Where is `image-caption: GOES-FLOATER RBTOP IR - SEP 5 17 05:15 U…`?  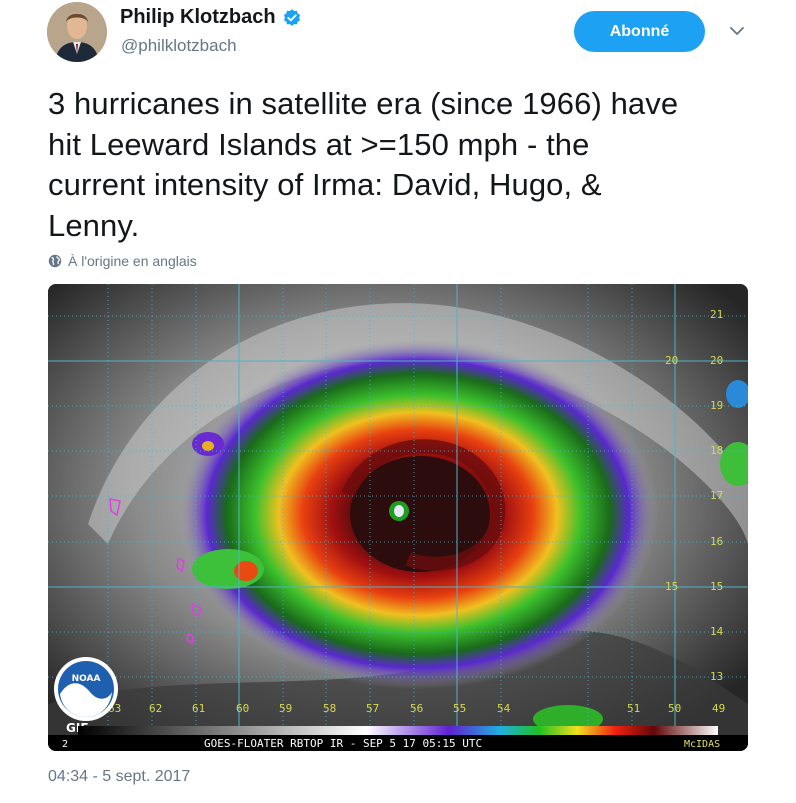
image-caption: GOES-FLOATER RBTOP IR - SEP 5 17 05:15 U… is located at coordinates (343, 743).